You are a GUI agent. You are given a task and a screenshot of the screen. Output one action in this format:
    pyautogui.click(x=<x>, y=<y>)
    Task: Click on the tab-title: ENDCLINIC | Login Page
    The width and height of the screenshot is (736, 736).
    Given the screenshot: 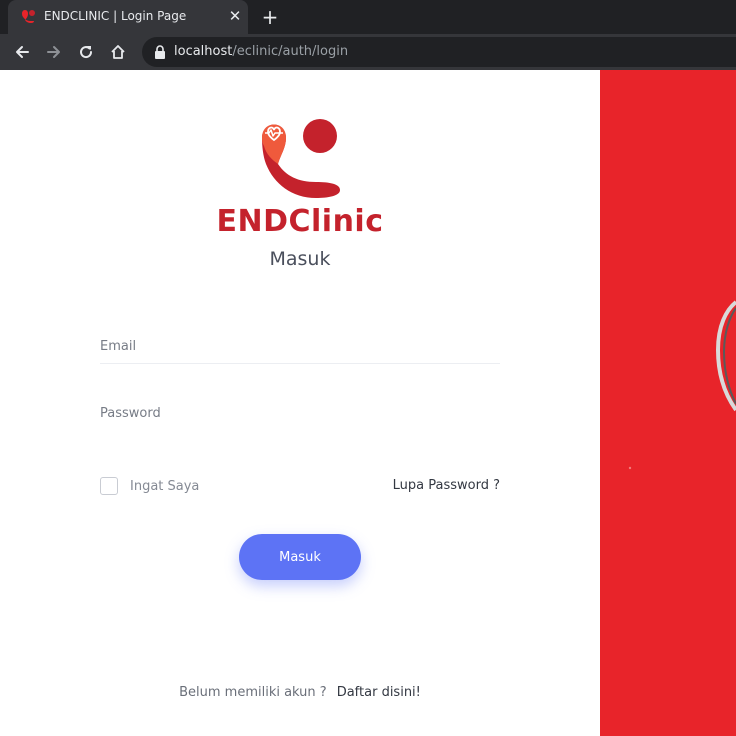 What is the action you would take?
    pyautogui.click(x=115, y=16)
    